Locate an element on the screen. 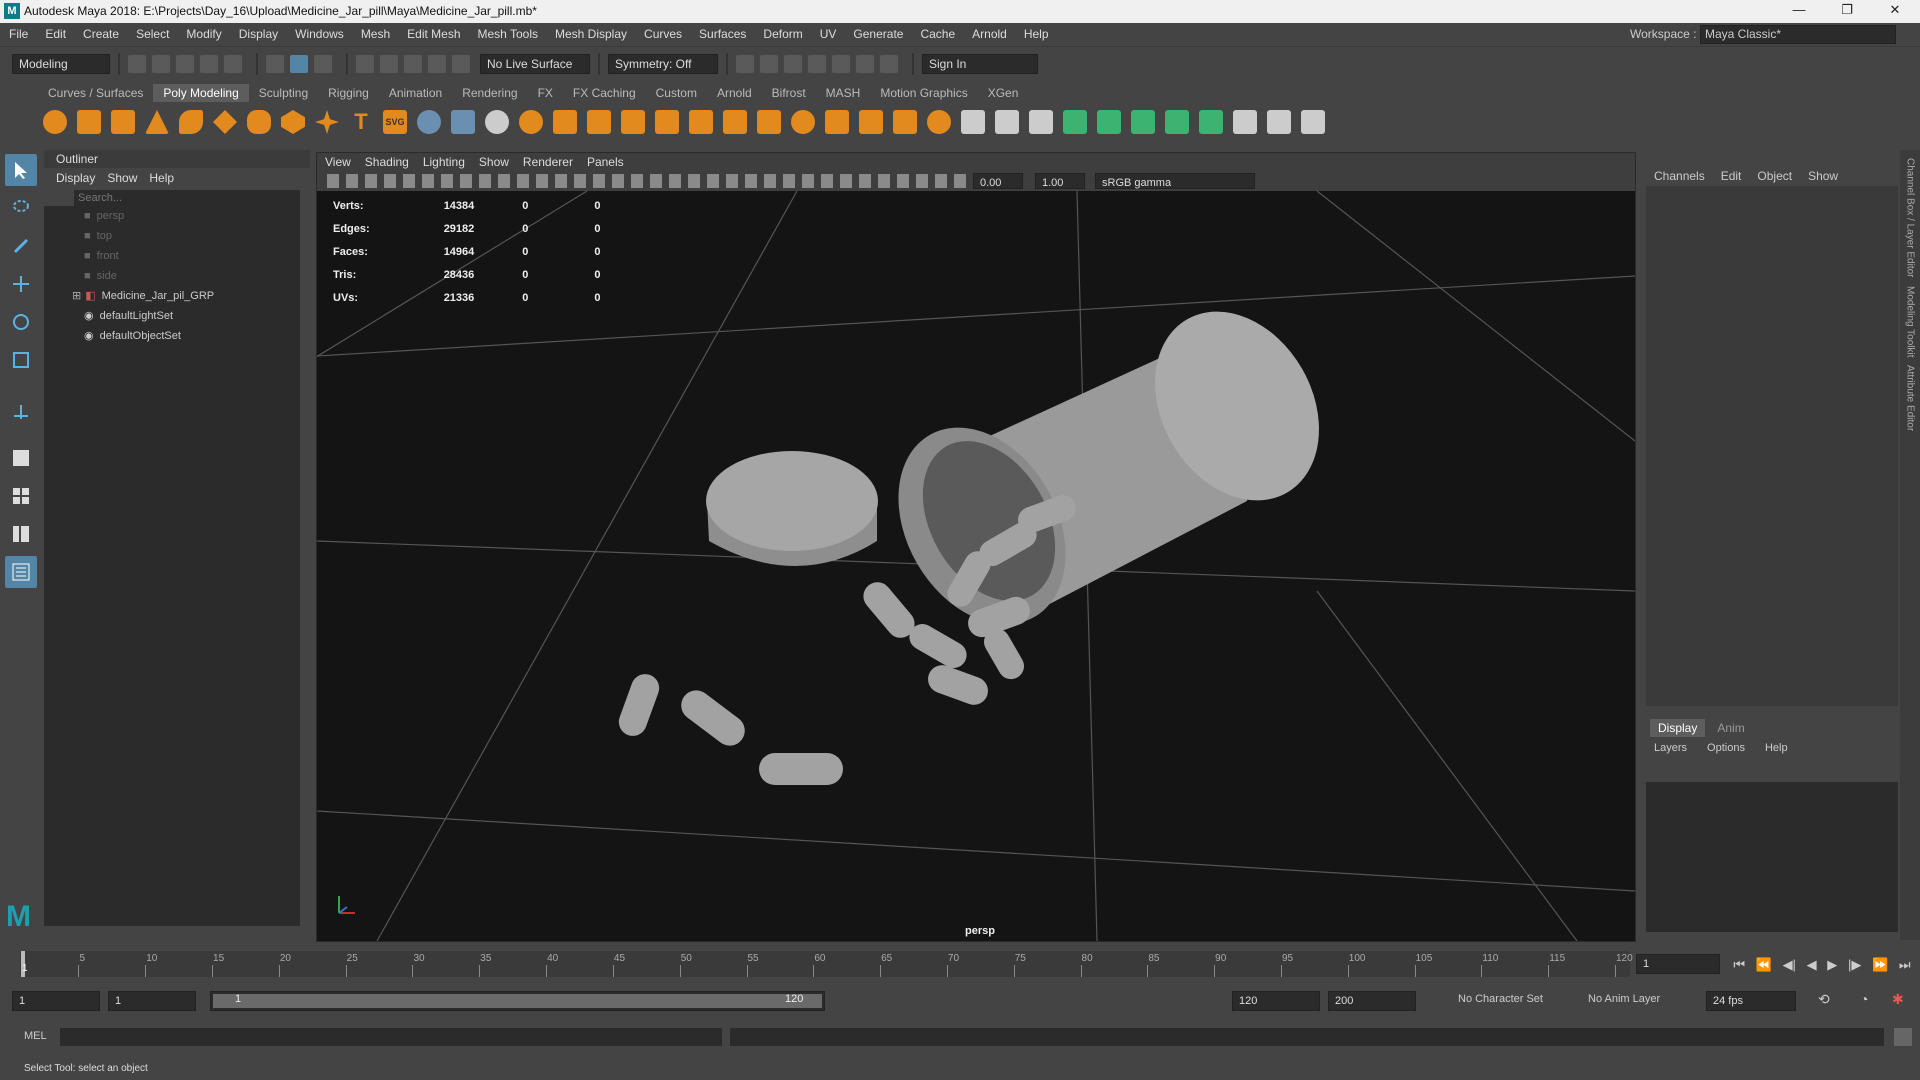  rotate-tool-icon is located at coordinates (21, 322).